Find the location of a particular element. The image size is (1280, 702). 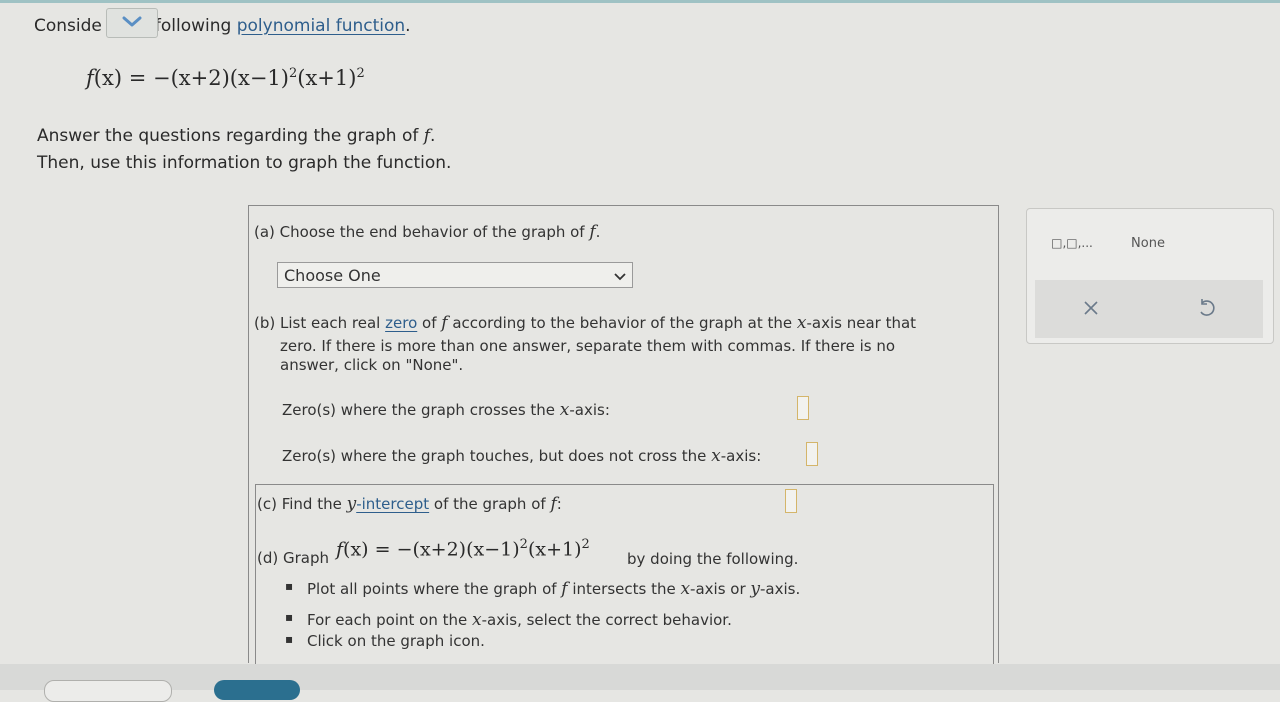

end-behavior-dropdown: Choose One is located at coordinates (455, 275).